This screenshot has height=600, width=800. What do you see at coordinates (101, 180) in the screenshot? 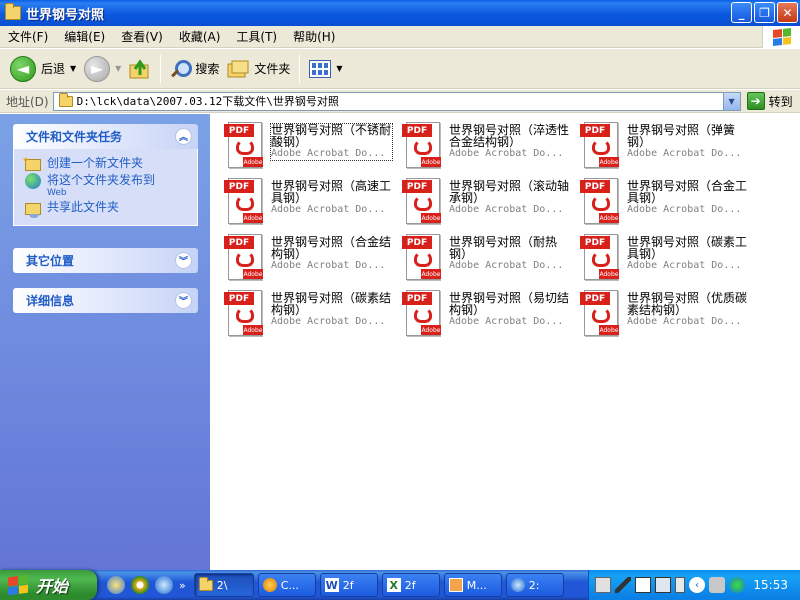
I see `task-label: 将这个文件夹发布到` at bounding box center [101, 180].